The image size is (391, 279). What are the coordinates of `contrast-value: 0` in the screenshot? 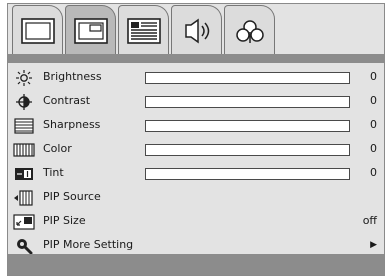 It's located at (373, 100).